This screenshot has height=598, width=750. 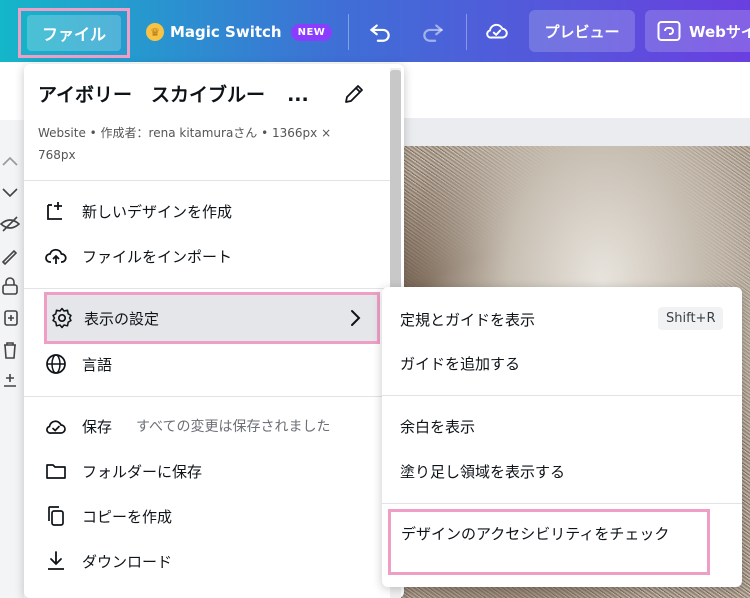 I want to click on top-toolbar: ファイル ♛ Magic Switch NEW プレビュー Webサイ, so click(x=375, y=31).